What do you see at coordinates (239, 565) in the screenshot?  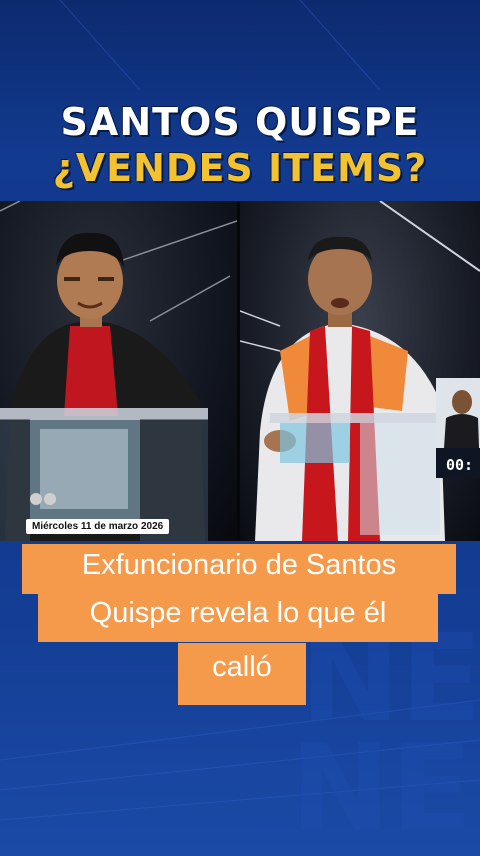 I see `caption-text-1: Exfuncionario de Santos` at bounding box center [239, 565].